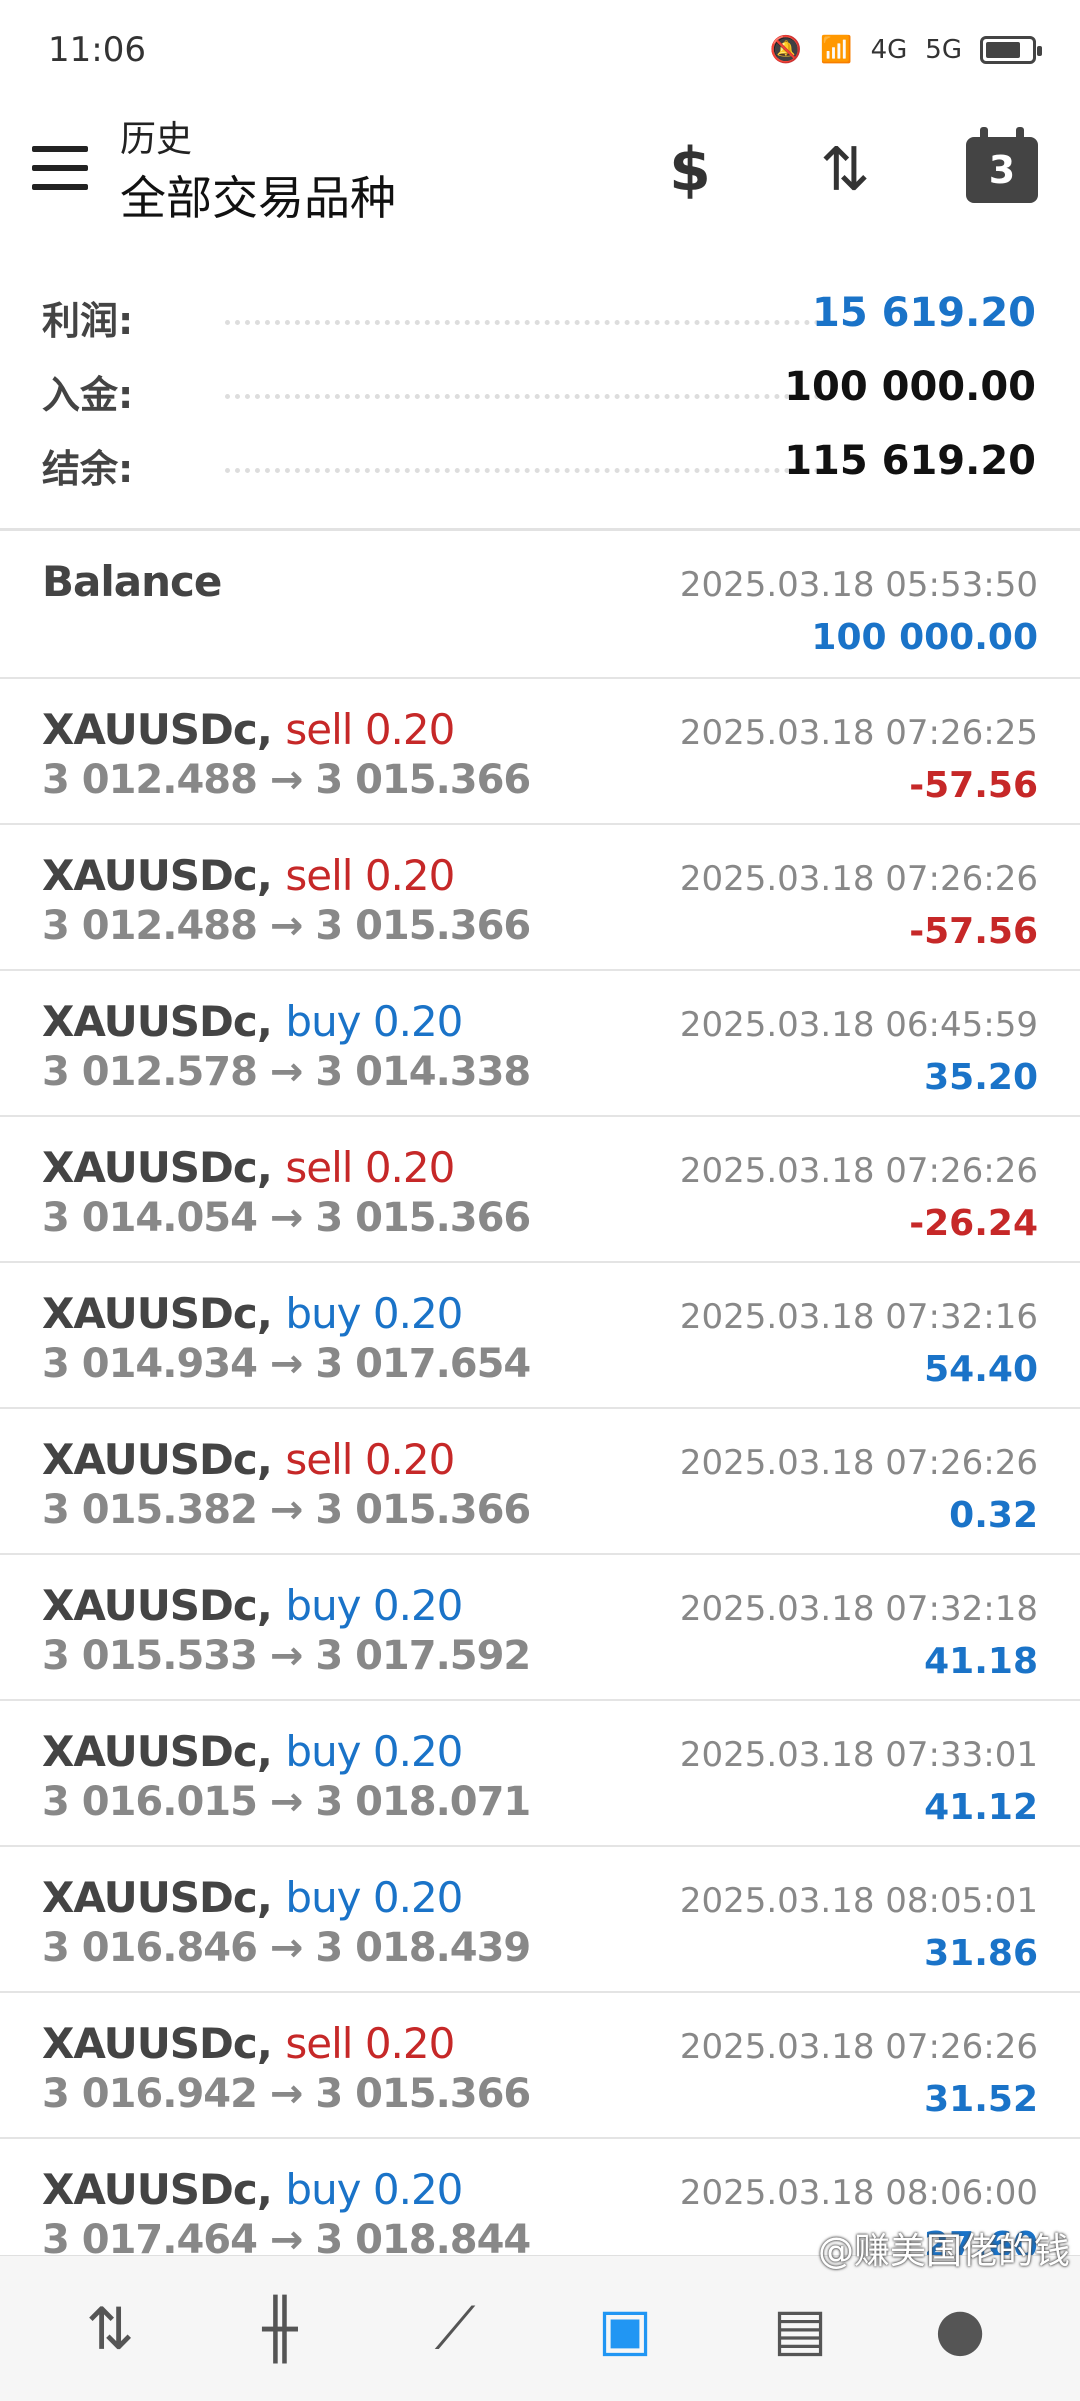 The width and height of the screenshot is (1080, 2401). I want to click on mute-icon: 🔕, so click(786, 50).